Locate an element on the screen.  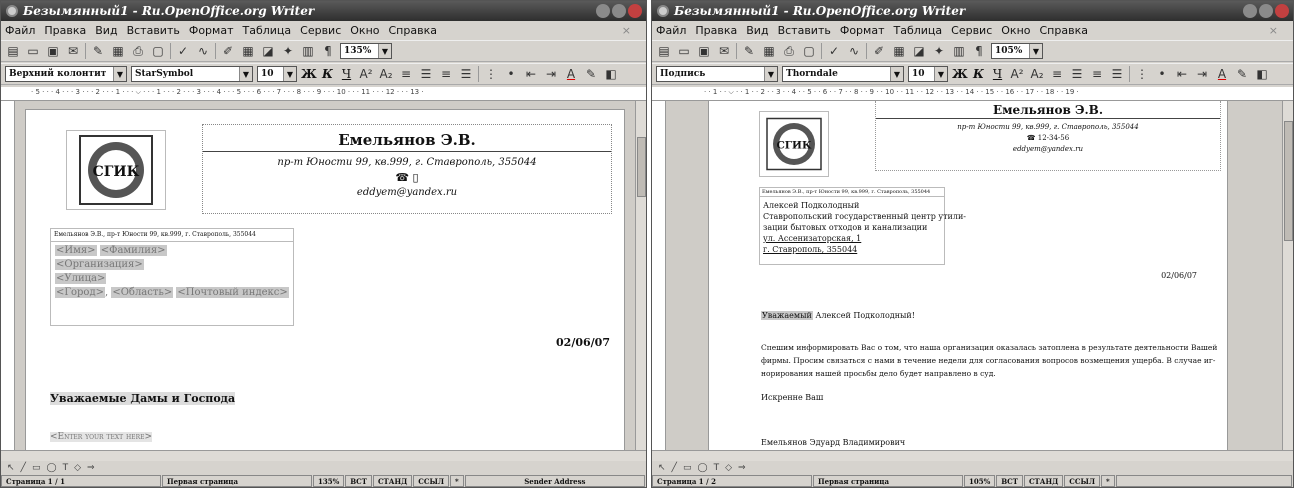
close-document-icon: × is located at coordinates (1273, 30).